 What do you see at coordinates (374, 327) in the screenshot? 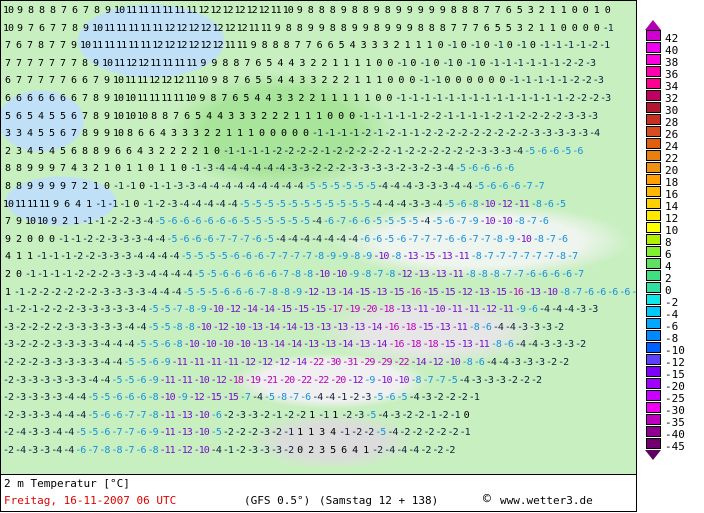
I see `temperature-value: -14` at bounding box center [374, 327].